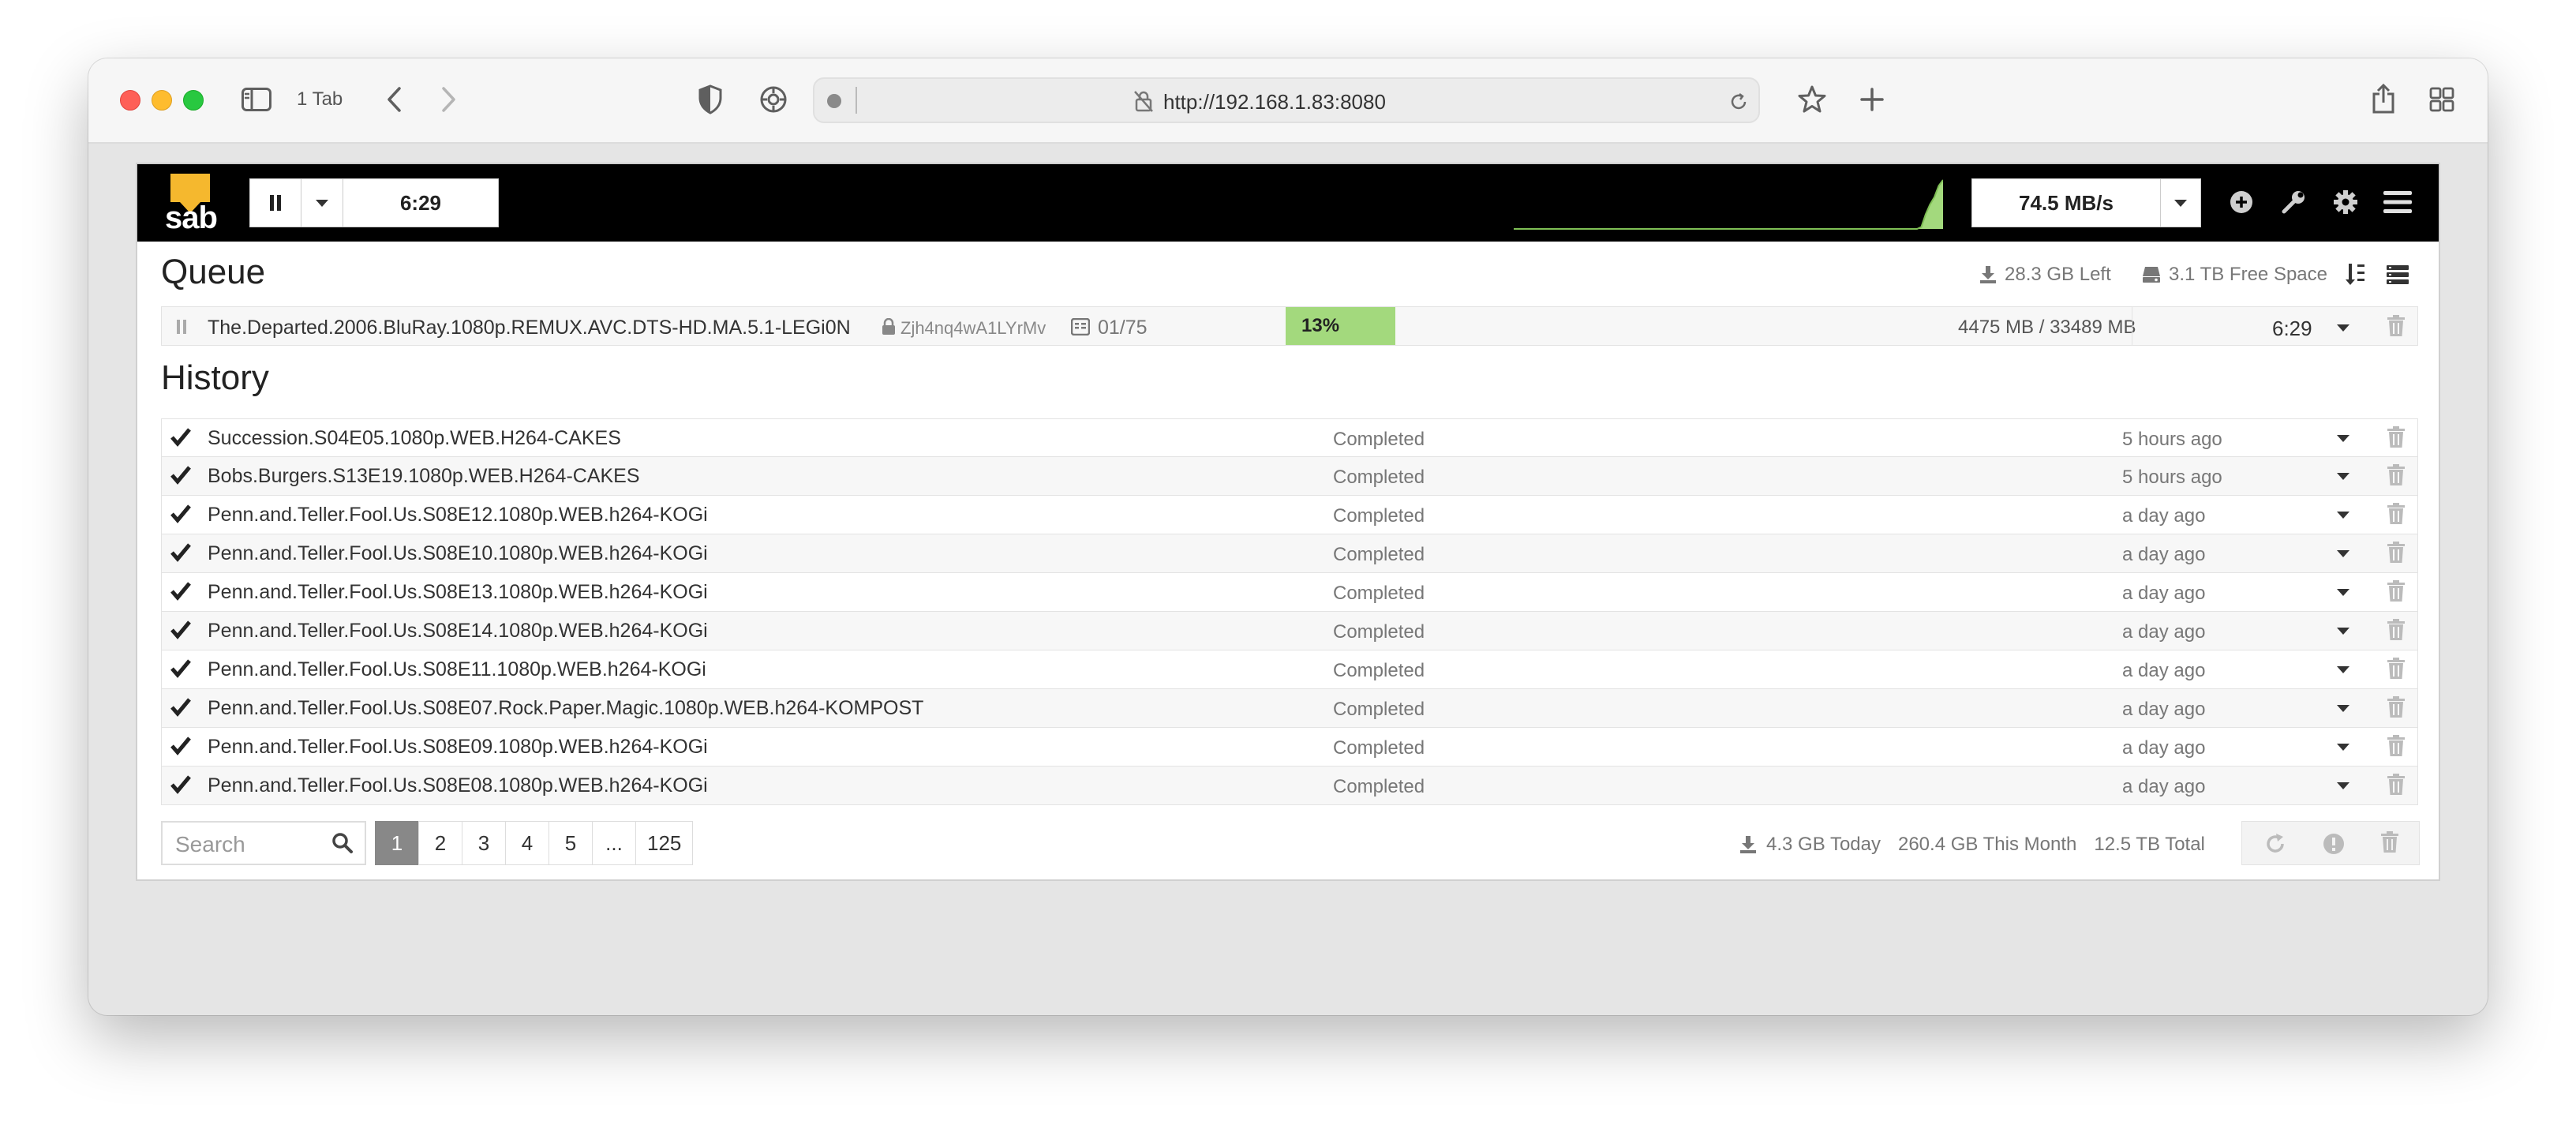 This screenshot has width=2576, height=1132. What do you see at coordinates (2172, 477) in the screenshot?
I see `history-item-time: 5 hours ago` at bounding box center [2172, 477].